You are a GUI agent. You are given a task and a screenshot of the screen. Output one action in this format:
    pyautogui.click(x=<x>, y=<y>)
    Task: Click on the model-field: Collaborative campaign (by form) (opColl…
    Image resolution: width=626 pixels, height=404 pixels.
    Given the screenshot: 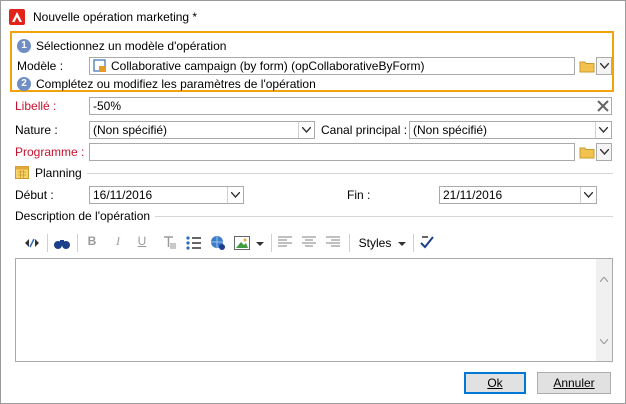 What is the action you would take?
    pyautogui.click(x=332, y=66)
    